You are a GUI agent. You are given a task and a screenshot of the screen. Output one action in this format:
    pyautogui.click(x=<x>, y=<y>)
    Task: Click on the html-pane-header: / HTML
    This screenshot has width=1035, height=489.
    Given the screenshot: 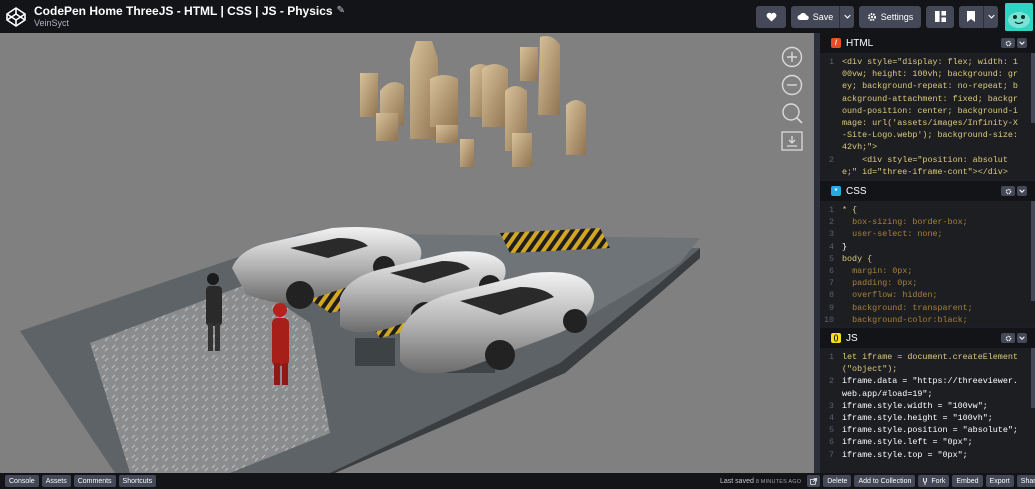 What is the action you would take?
    pyautogui.click(x=927, y=43)
    